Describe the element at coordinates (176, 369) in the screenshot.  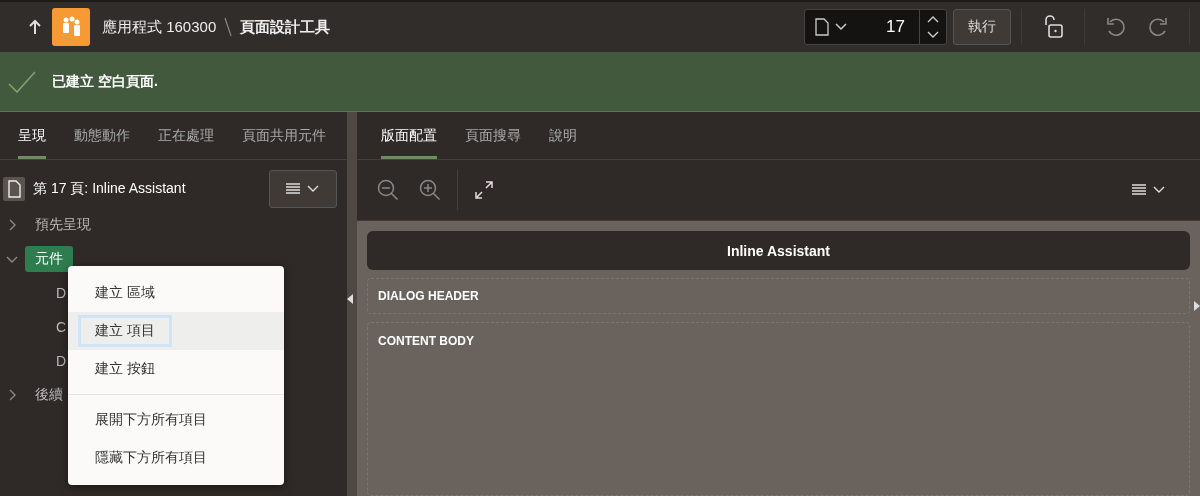
I see `menu-item: 建立 按鈕` at that location.